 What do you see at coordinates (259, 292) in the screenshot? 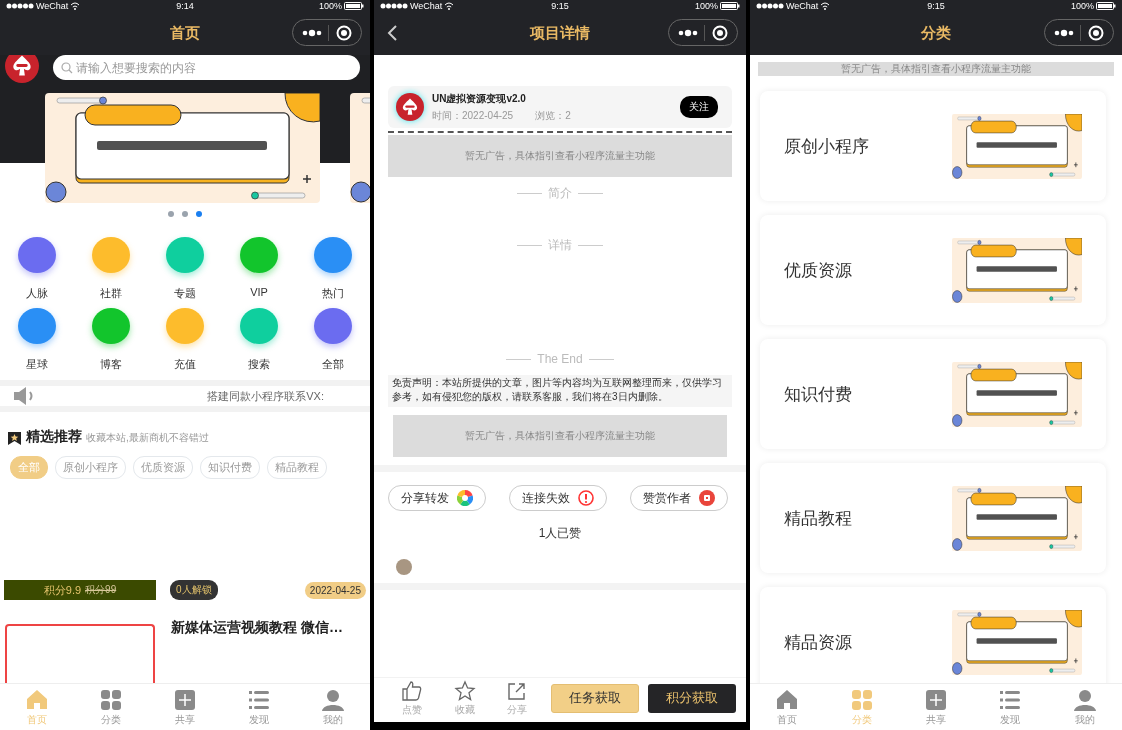
I see `shortcut-label: VIP` at bounding box center [259, 292].